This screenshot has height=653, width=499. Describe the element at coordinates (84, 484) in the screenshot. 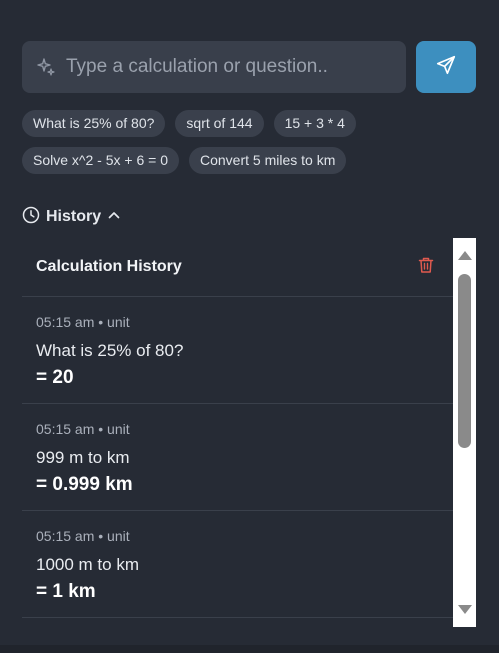

I see `entry-result: = 0.999 km` at that location.